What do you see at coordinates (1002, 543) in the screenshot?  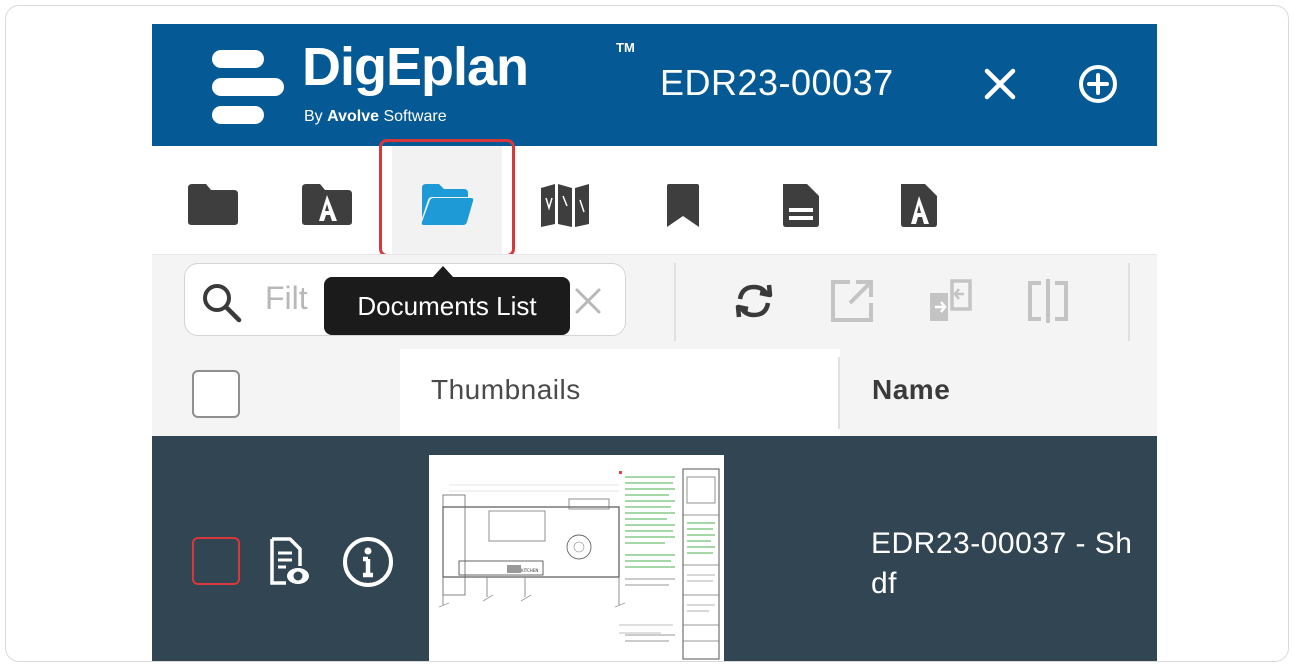 I see `document-name-line-1: EDR23-00037 - Sh` at bounding box center [1002, 543].